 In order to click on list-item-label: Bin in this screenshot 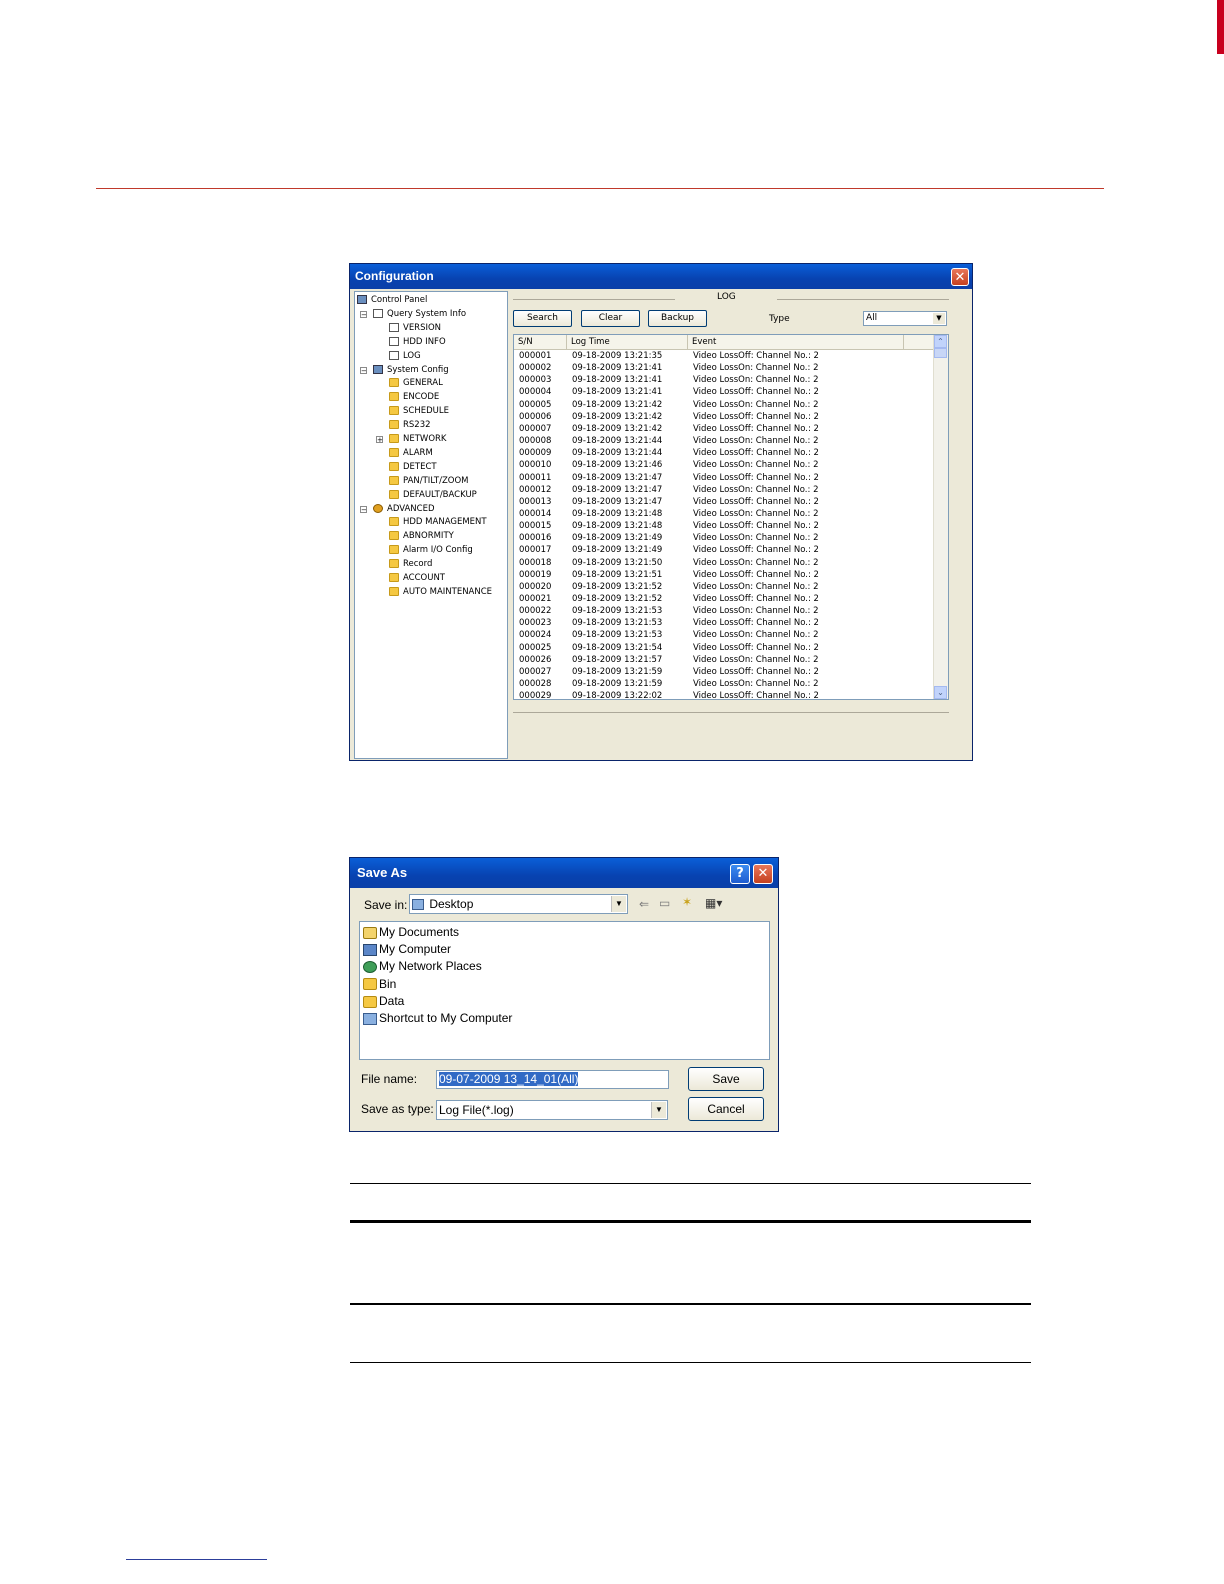, I will do `click(388, 983)`.